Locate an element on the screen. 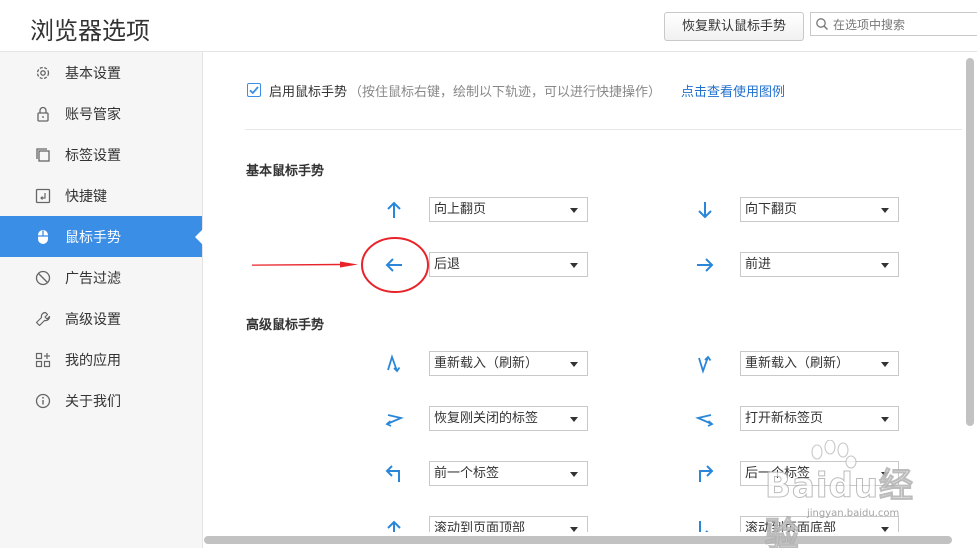 This screenshot has height=548, width=977. sidebar-item-label: 标签设置 is located at coordinates (93, 155).